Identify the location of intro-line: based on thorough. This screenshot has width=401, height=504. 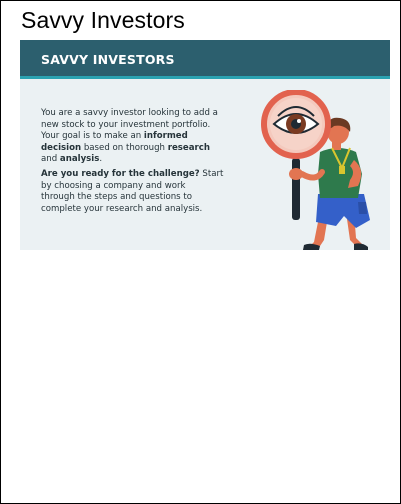
(124, 147).